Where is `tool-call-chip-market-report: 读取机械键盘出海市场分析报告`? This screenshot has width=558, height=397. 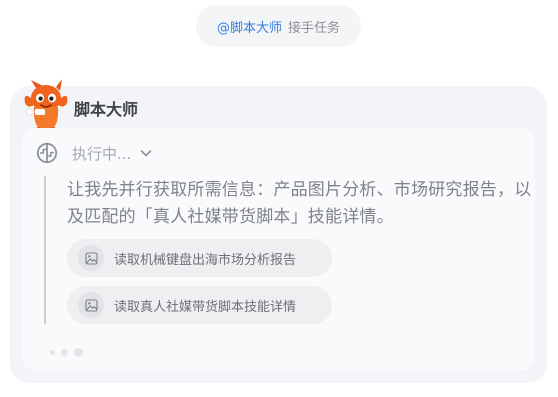
tool-call-chip-market-report: 读取机械键盘出海市场分析报告 is located at coordinates (199, 258).